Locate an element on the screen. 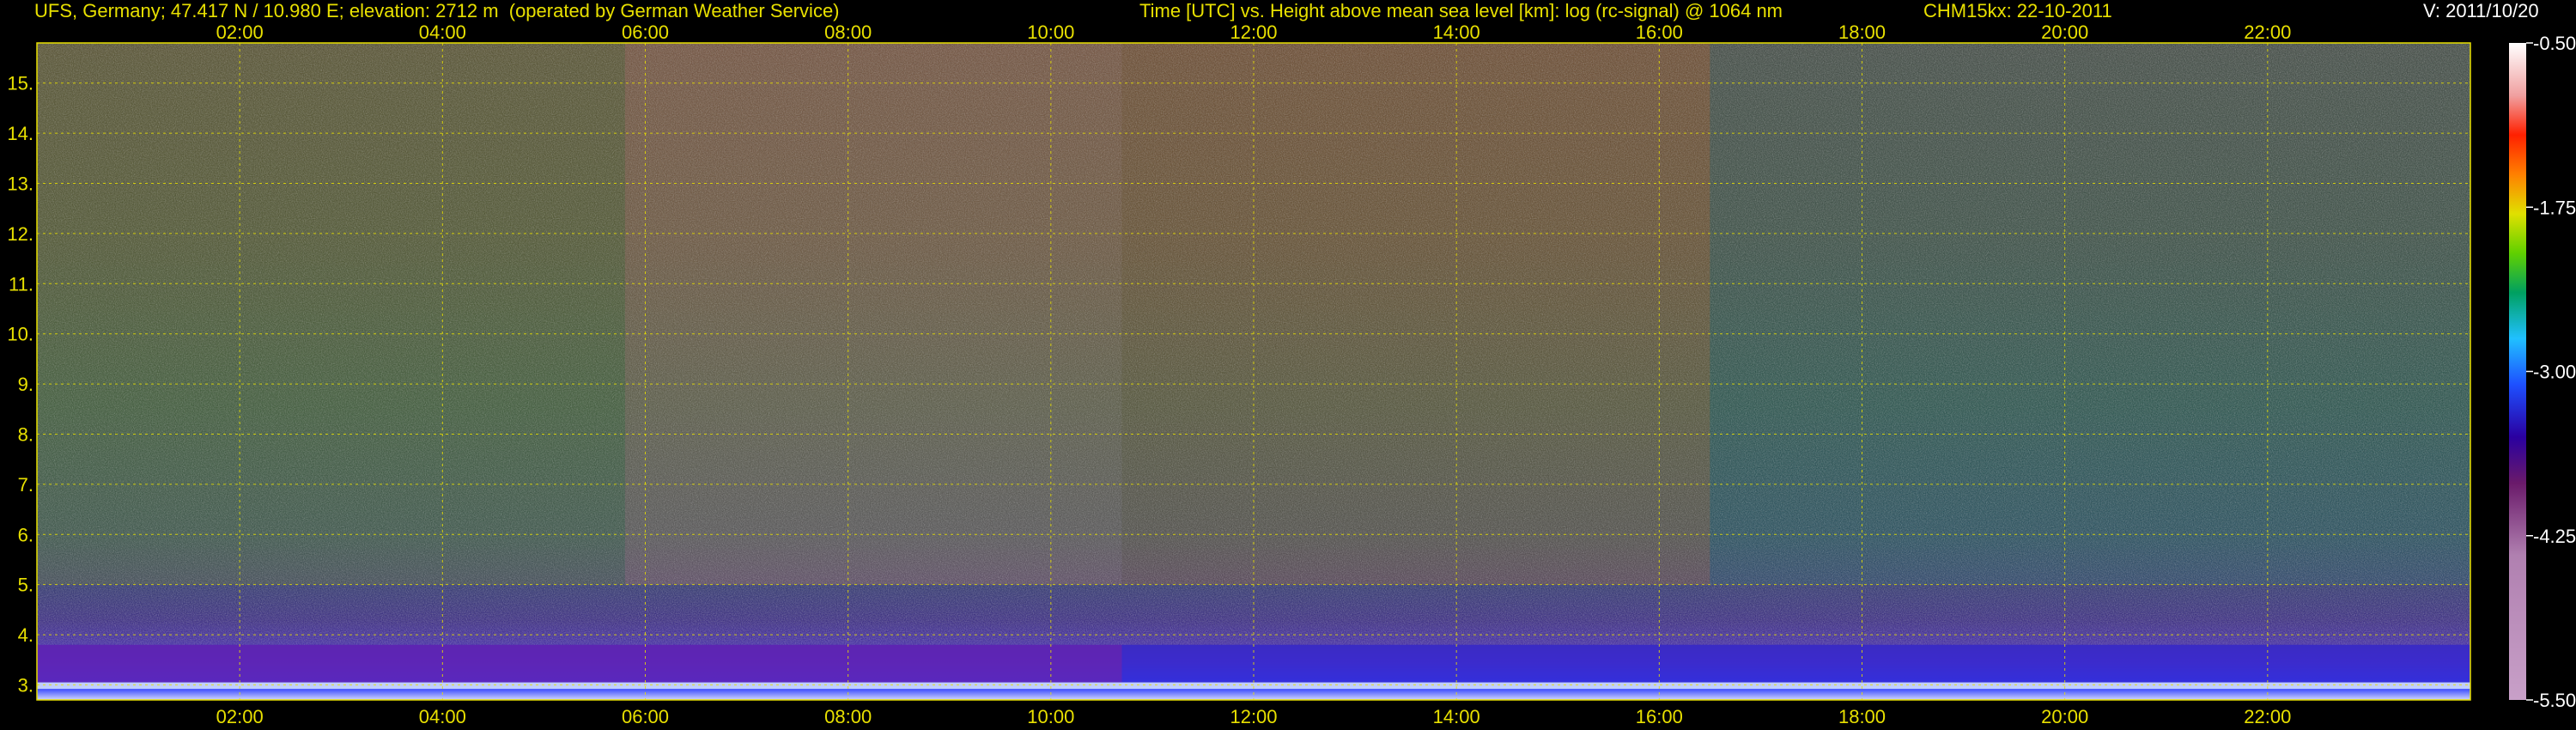  colorbar-tick-label: -3.00 is located at coordinates (2554, 372).